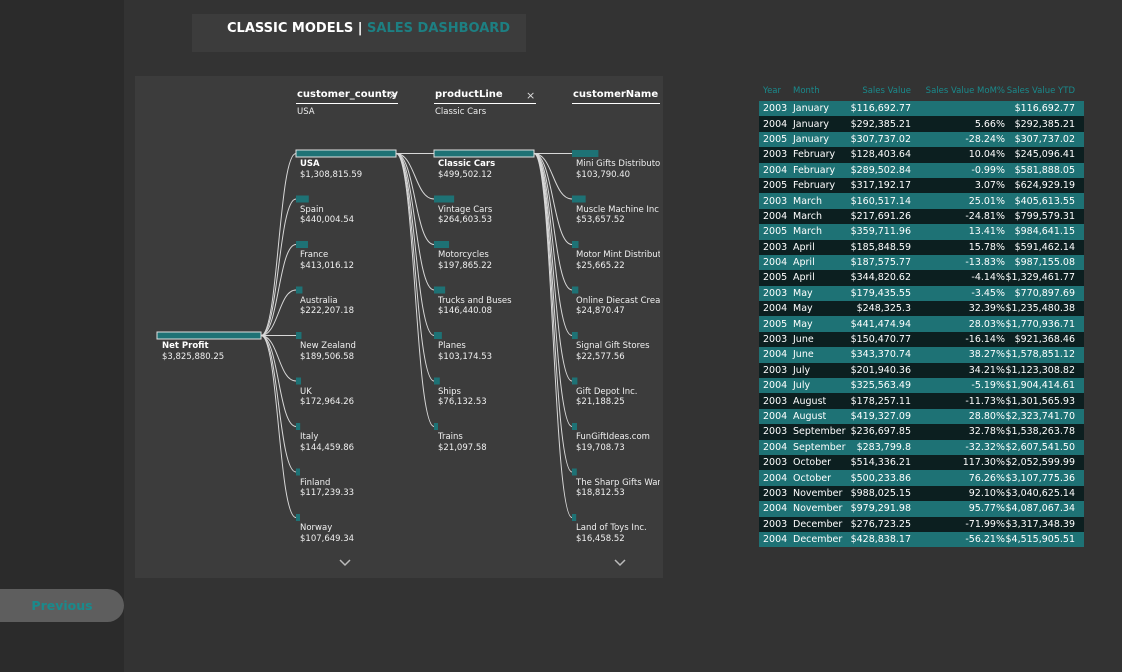  What do you see at coordinates (921, 416) in the screenshot?
I see `table-row: 2004 August $419,327.09 28.80% $2,323,741.70` at bounding box center [921, 416].